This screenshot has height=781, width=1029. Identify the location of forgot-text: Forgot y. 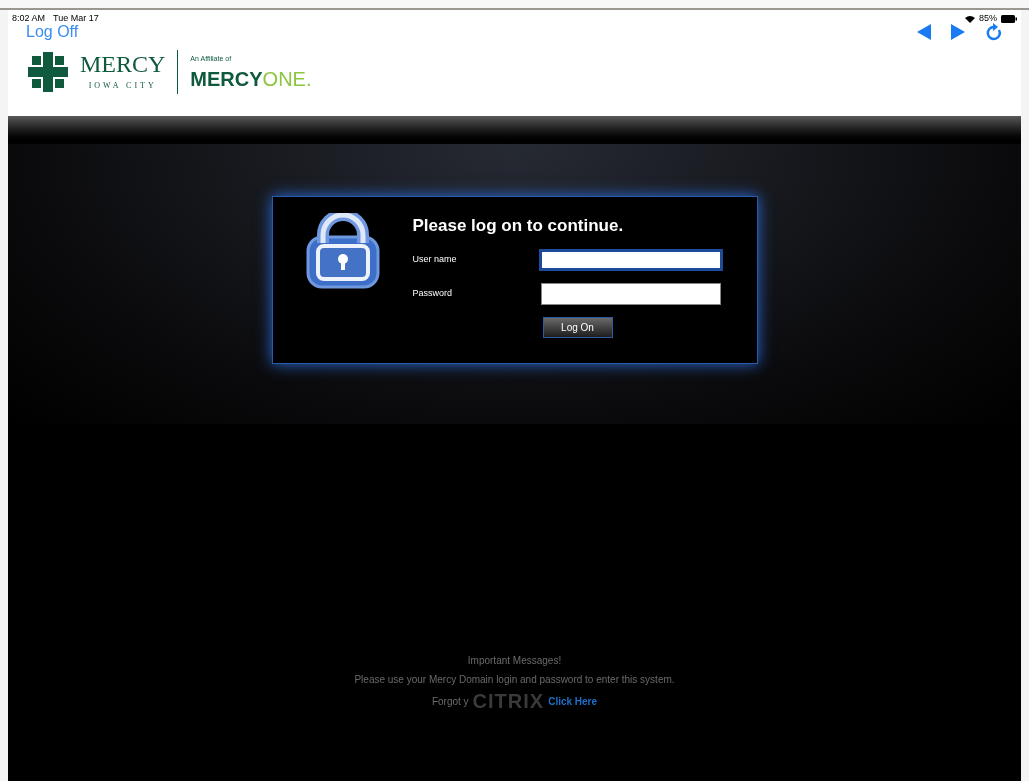
(450, 701).